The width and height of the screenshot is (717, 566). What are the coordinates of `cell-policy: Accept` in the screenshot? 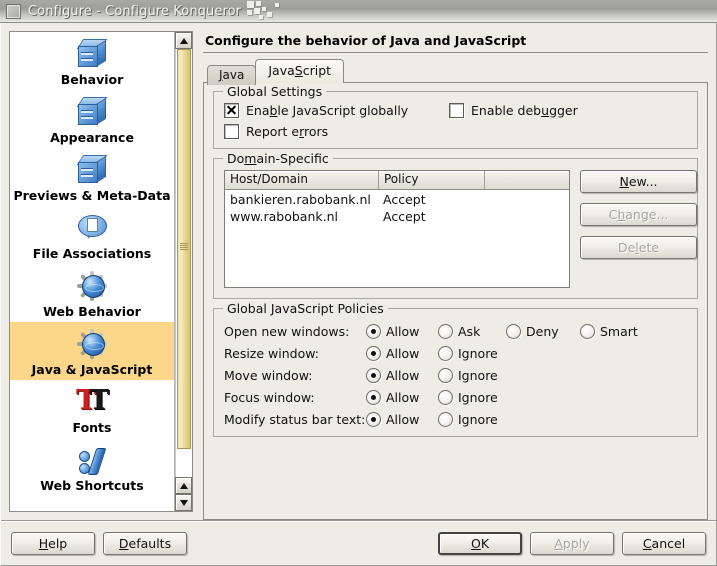 It's located at (404, 216).